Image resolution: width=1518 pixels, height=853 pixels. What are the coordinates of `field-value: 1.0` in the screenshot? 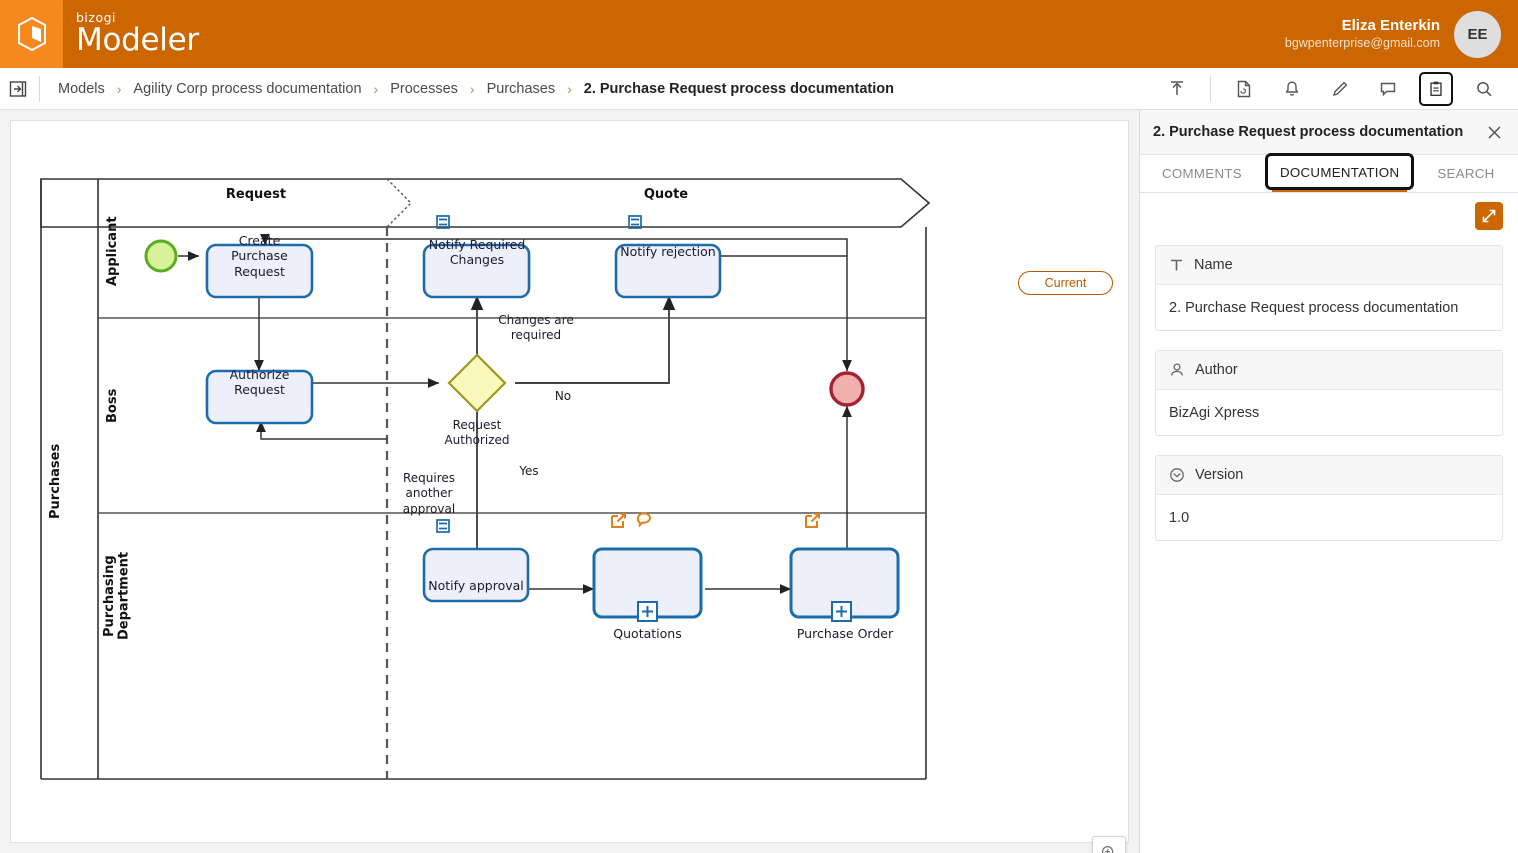 It's located at (1329, 517).